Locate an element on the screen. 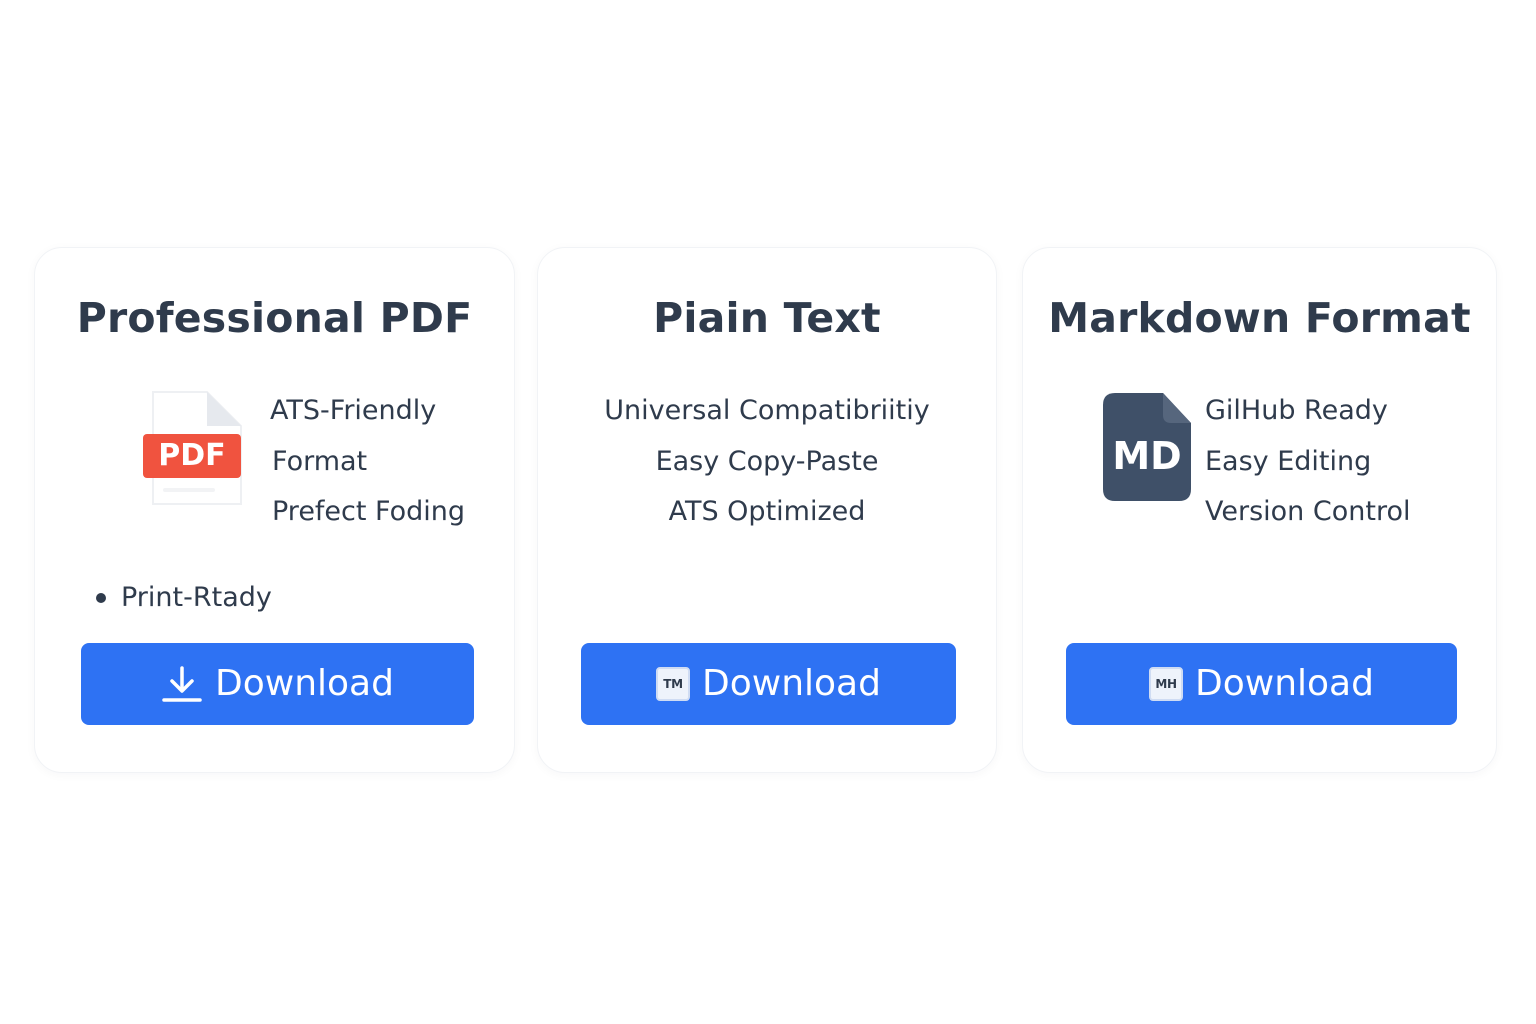  card-title: Markdown Format is located at coordinates (1259, 318).